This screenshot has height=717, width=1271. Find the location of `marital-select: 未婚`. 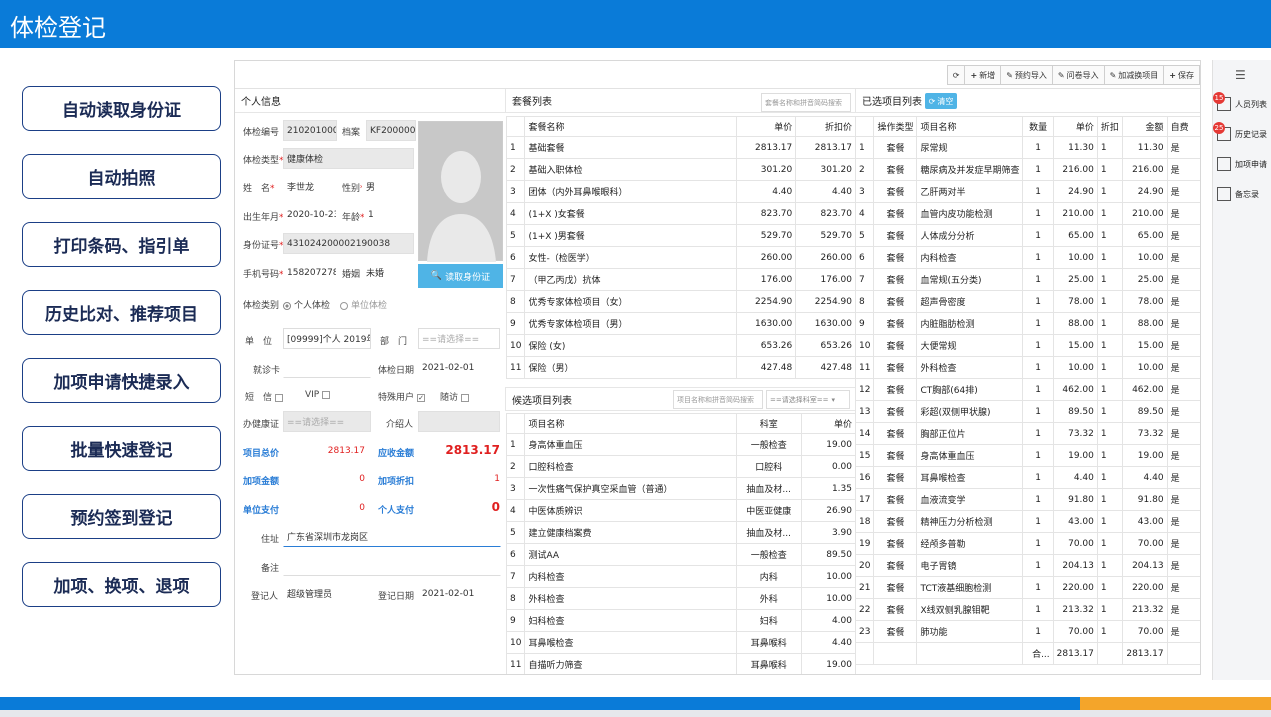

marital-select: 未婚 is located at coordinates (388, 272).